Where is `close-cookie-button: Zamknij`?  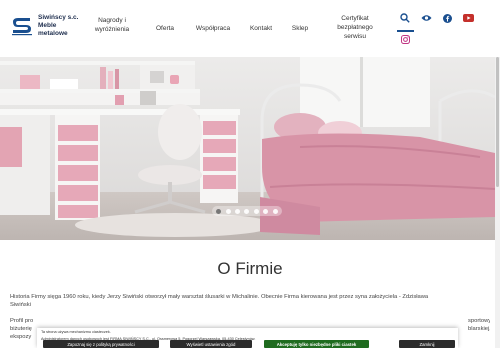
close-cookie-button: Zamknij is located at coordinates (427, 344).